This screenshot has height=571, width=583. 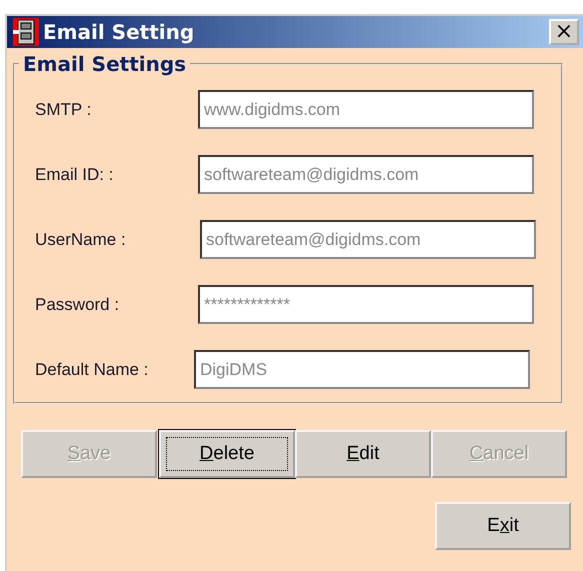 I want to click on text-field: www.digidms.com, so click(x=366, y=109).